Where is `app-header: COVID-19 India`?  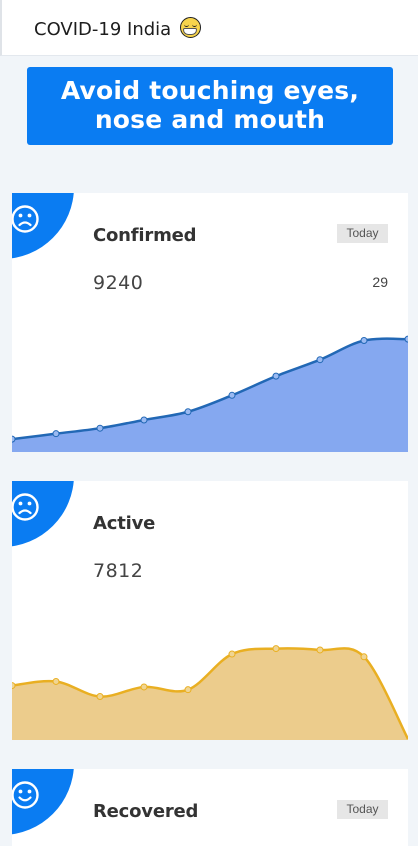 app-header: COVID-19 India is located at coordinates (209, 28).